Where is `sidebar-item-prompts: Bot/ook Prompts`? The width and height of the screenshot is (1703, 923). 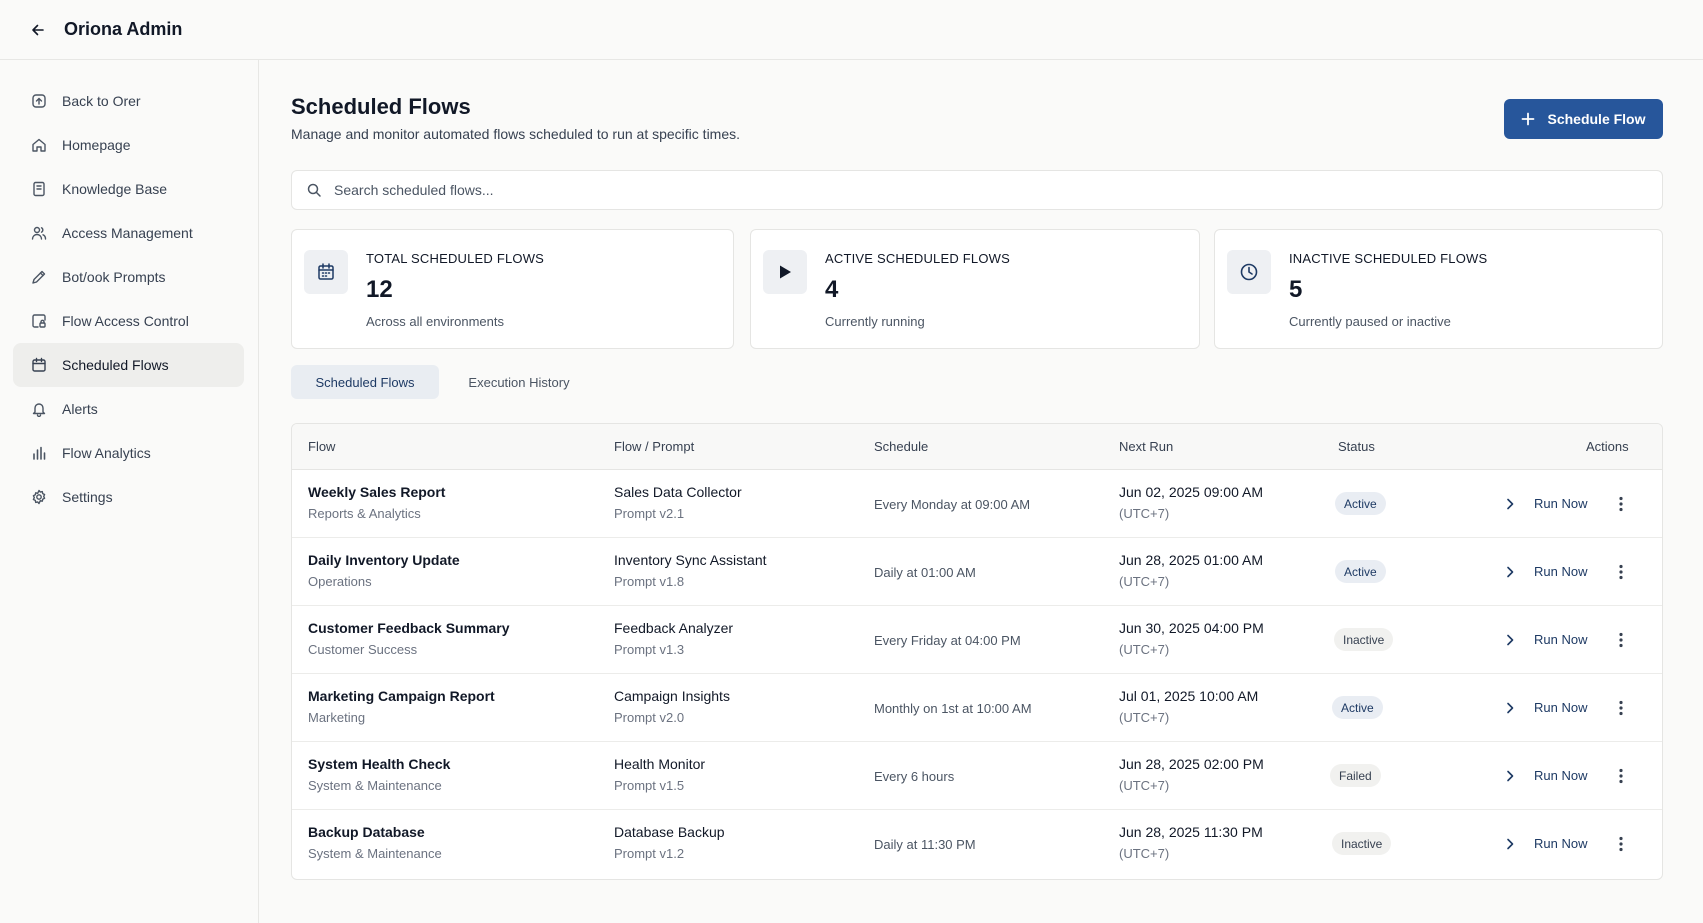 sidebar-item-prompts: Bot/ook Prompts is located at coordinates (128, 277).